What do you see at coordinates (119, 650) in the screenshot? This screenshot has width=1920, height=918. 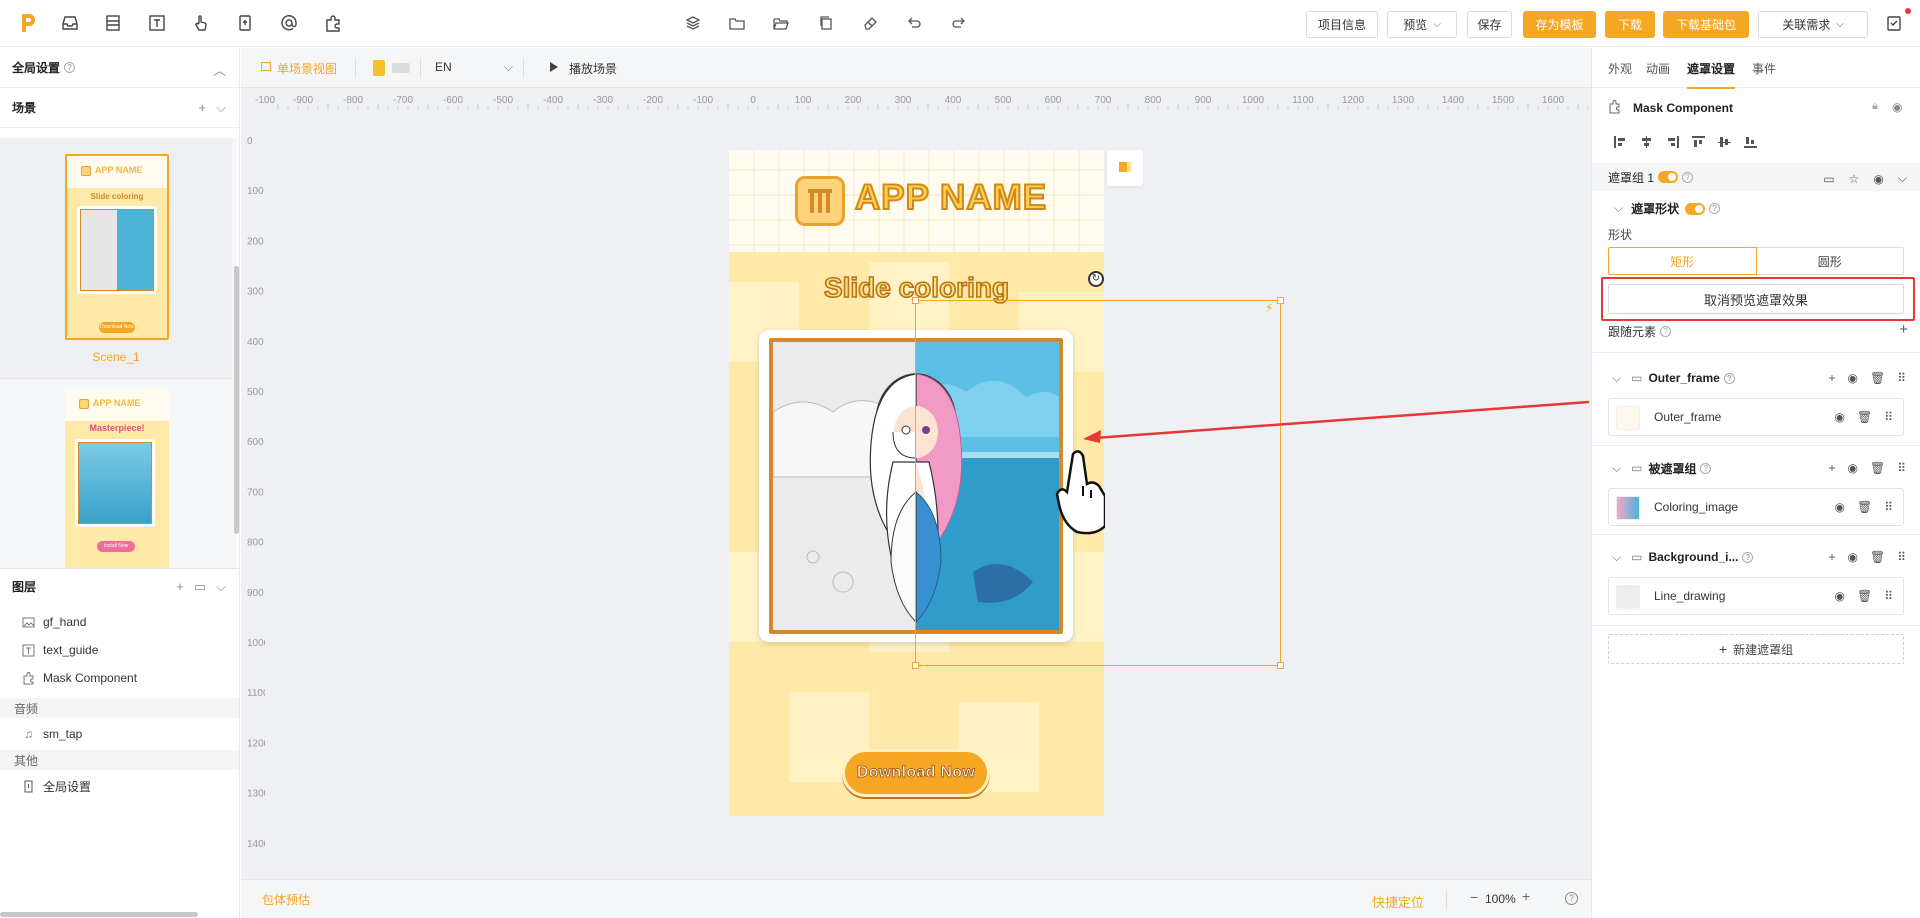 I see `layer-item: text_guide` at bounding box center [119, 650].